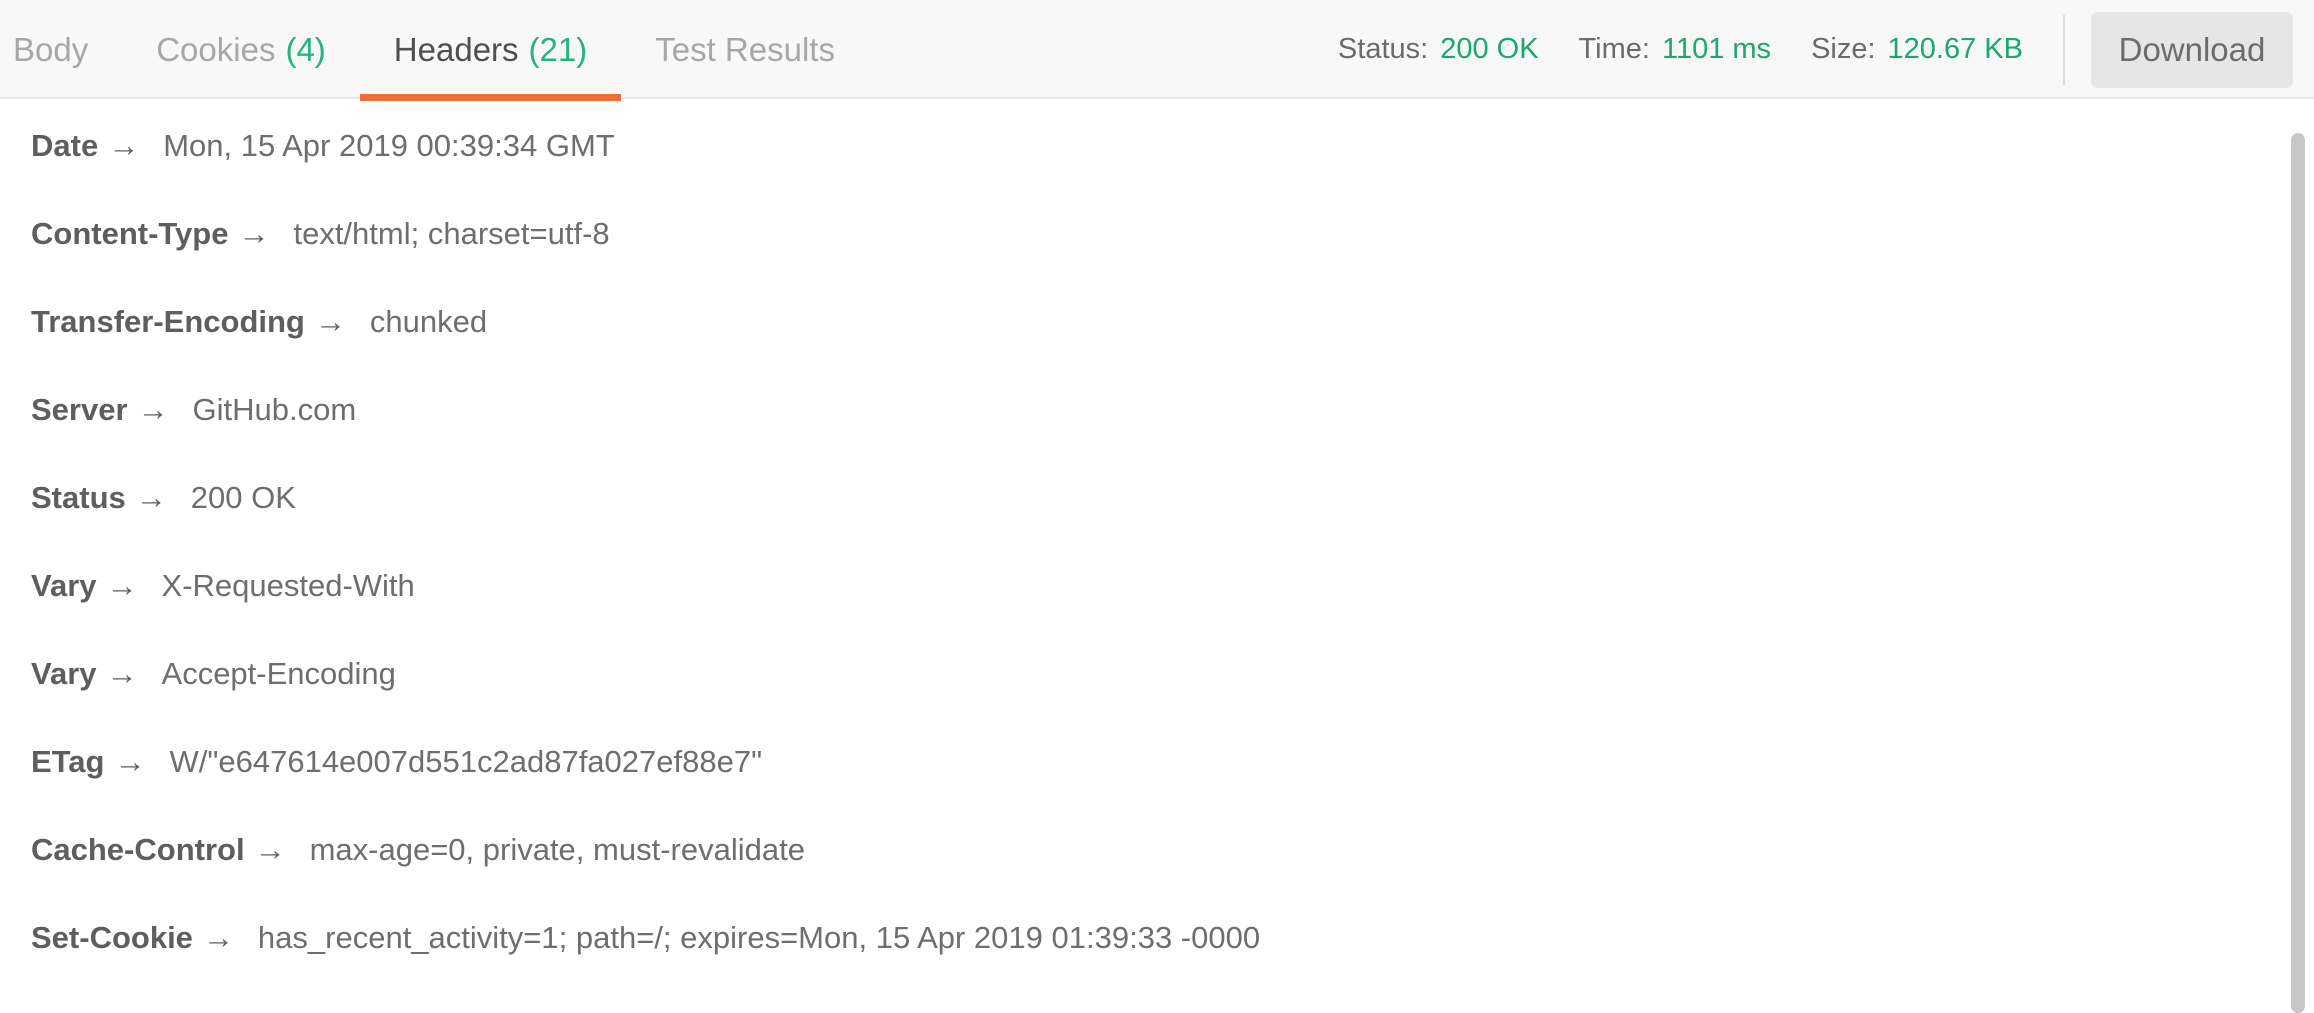  What do you see at coordinates (78, 497) in the screenshot?
I see `header-key: Status` at bounding box center [78, 497].